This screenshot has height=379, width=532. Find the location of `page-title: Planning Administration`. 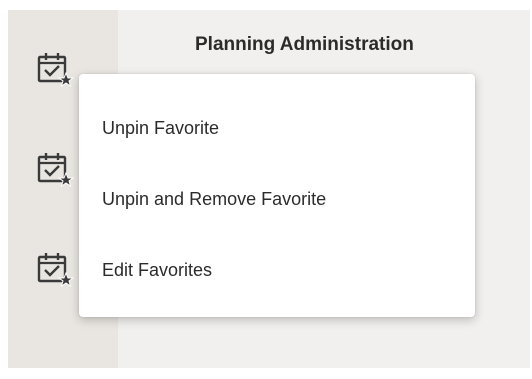

page-title: Planning Administration is located at coordinates (304, 44).